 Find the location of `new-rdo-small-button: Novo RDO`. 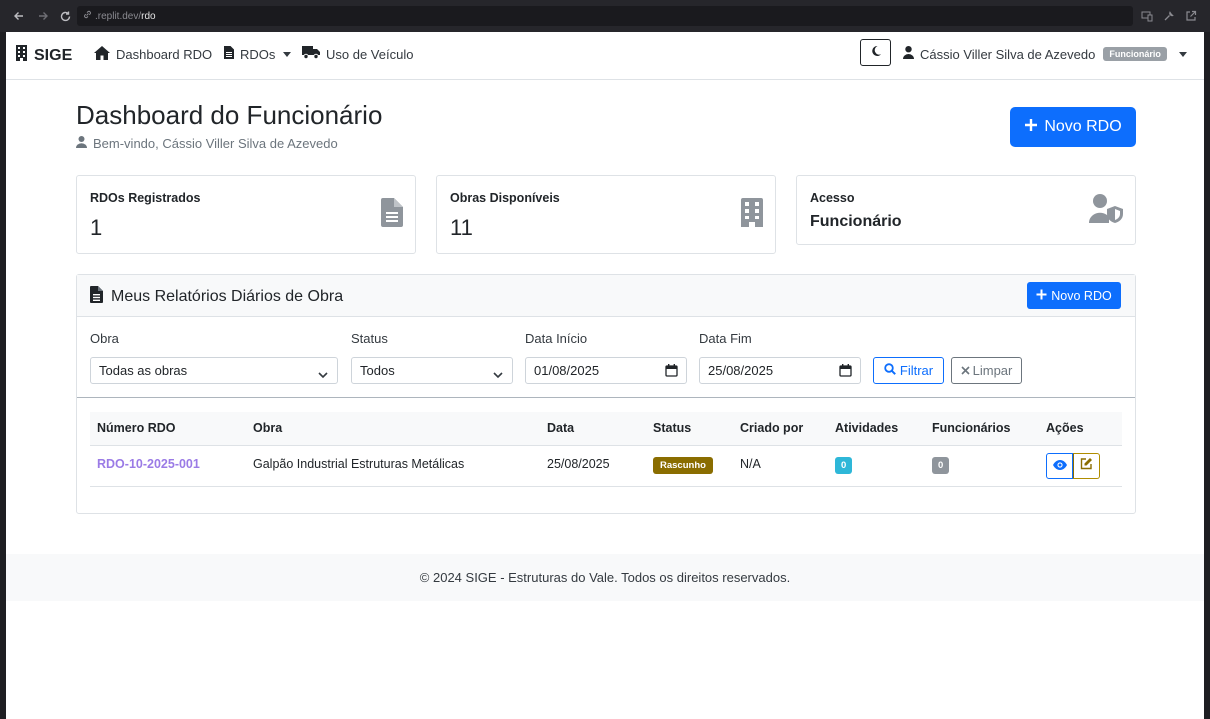

new-rdo-small-button: Novo RDO is located at coordinates (1074, 295).